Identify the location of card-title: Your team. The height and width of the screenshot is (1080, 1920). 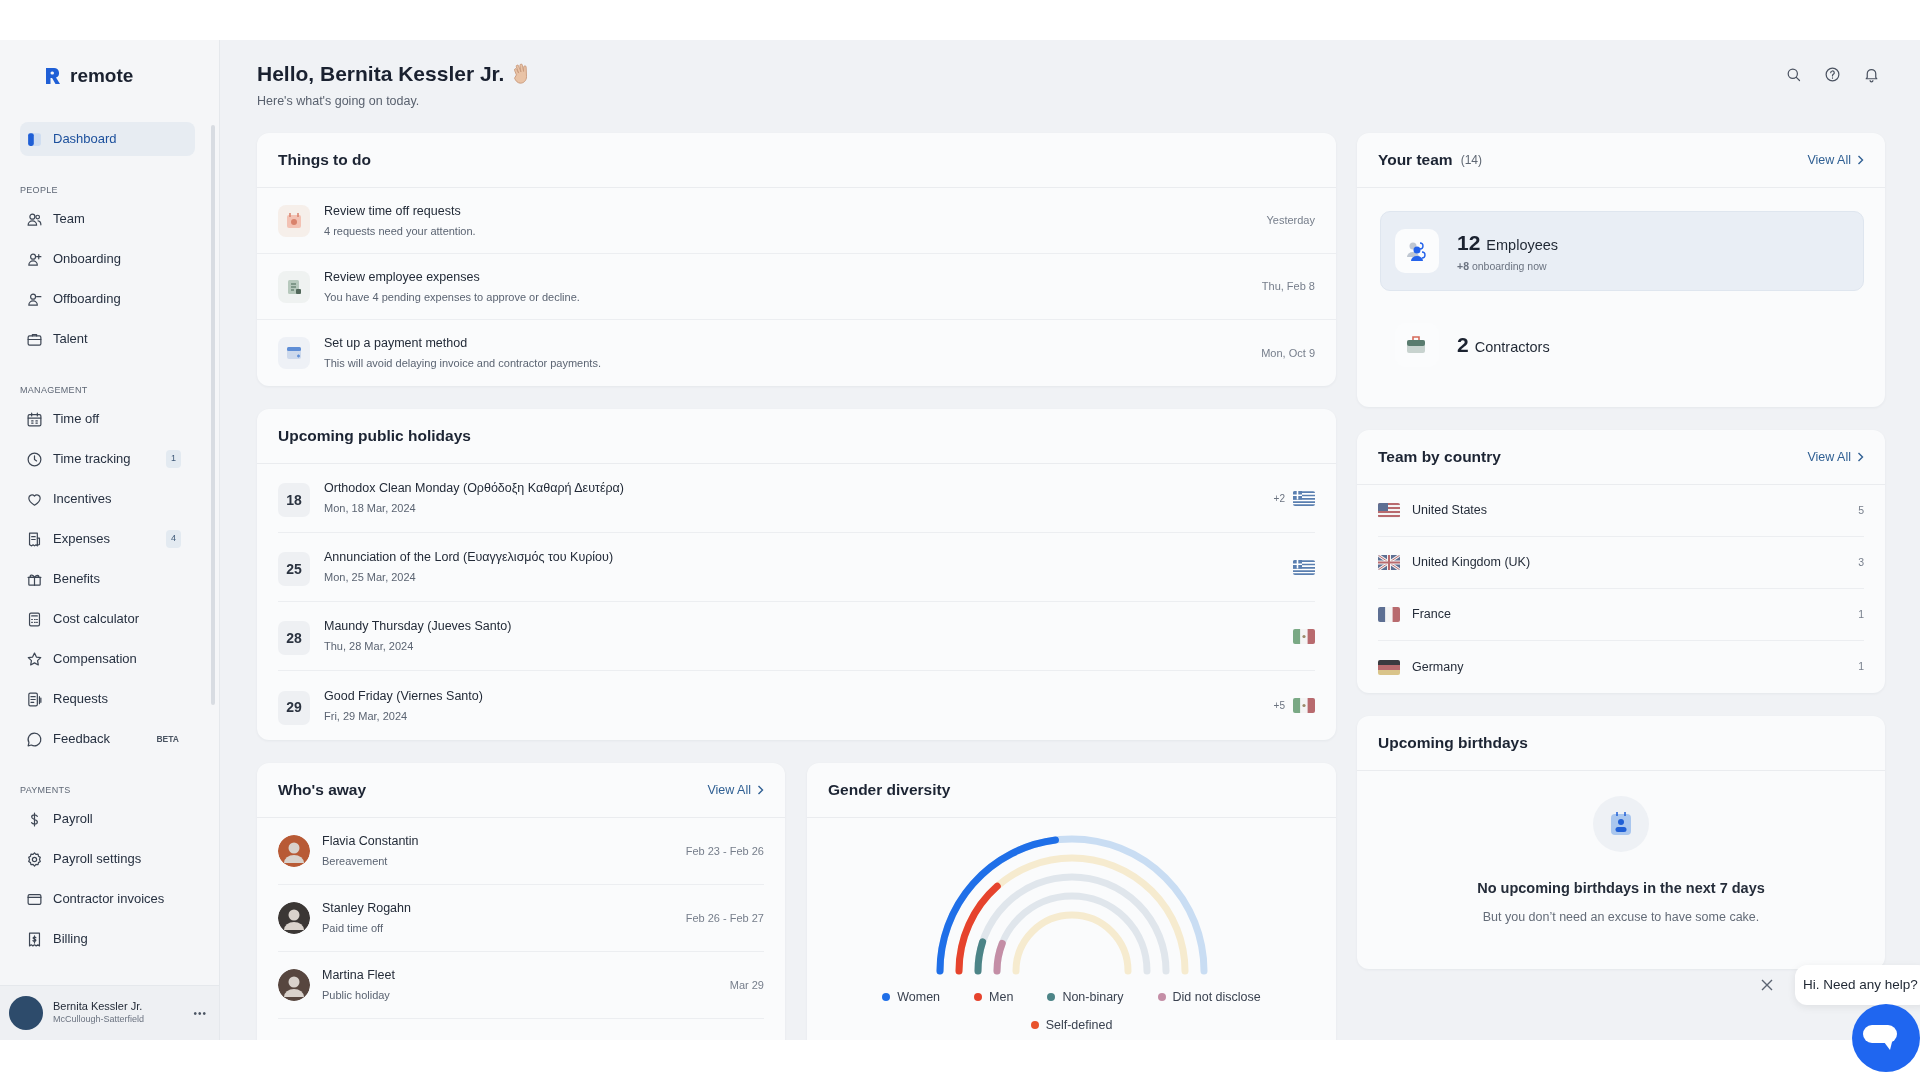
(1415, 160).